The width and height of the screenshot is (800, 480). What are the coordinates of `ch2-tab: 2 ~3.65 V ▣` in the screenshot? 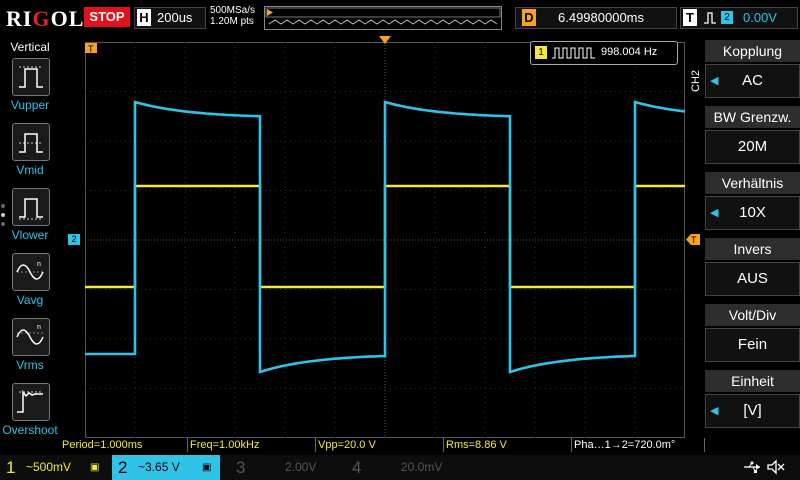 It's located at (166, 467).